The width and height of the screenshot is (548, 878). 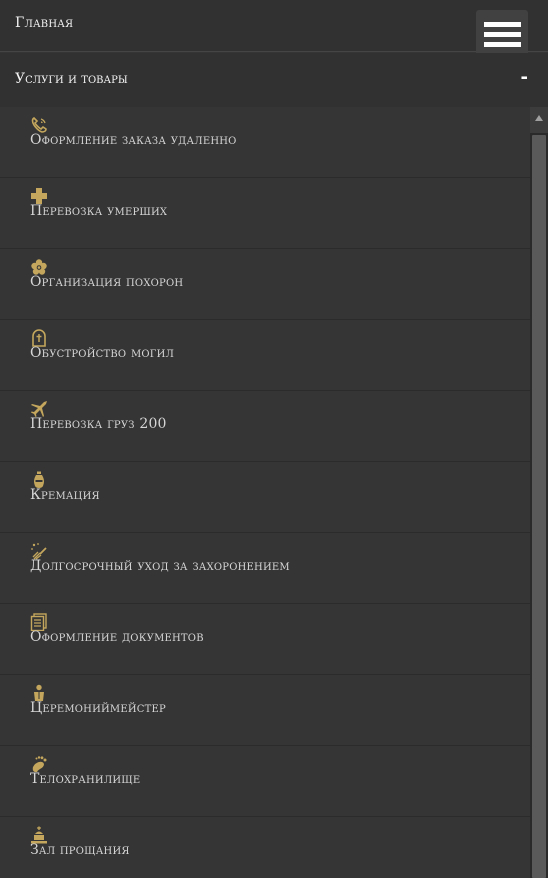 What do you see at coordinates (107, 282) in the screenshot?
I see `submenu-item-label: Организация похорон` at bounding box center [107, 282].